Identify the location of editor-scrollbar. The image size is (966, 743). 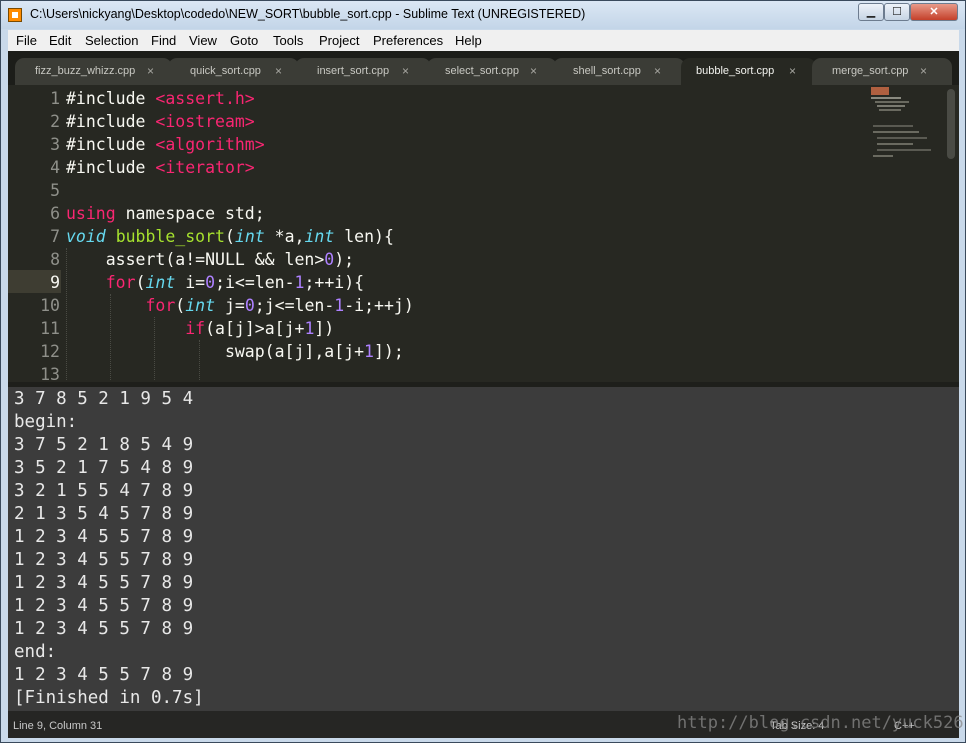
(951, 124).